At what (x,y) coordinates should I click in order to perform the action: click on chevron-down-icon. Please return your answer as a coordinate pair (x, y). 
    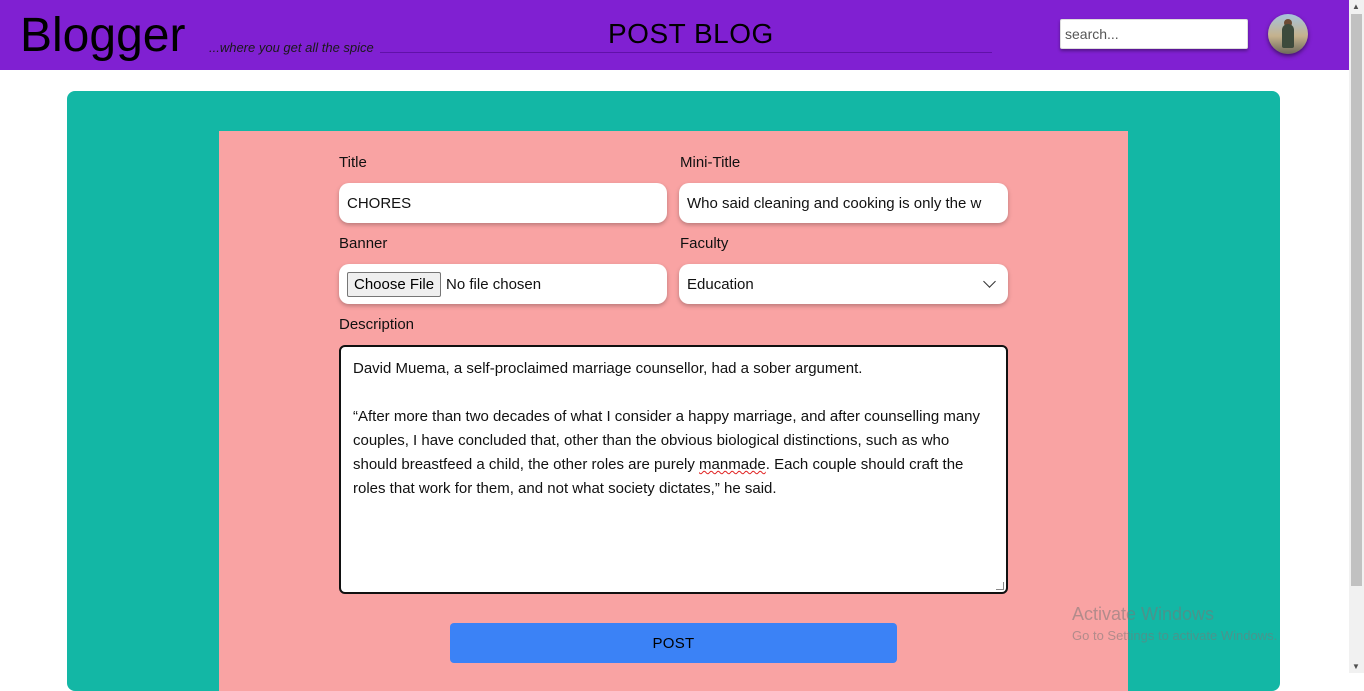
    Looking at the image, I should click on (989, 281).